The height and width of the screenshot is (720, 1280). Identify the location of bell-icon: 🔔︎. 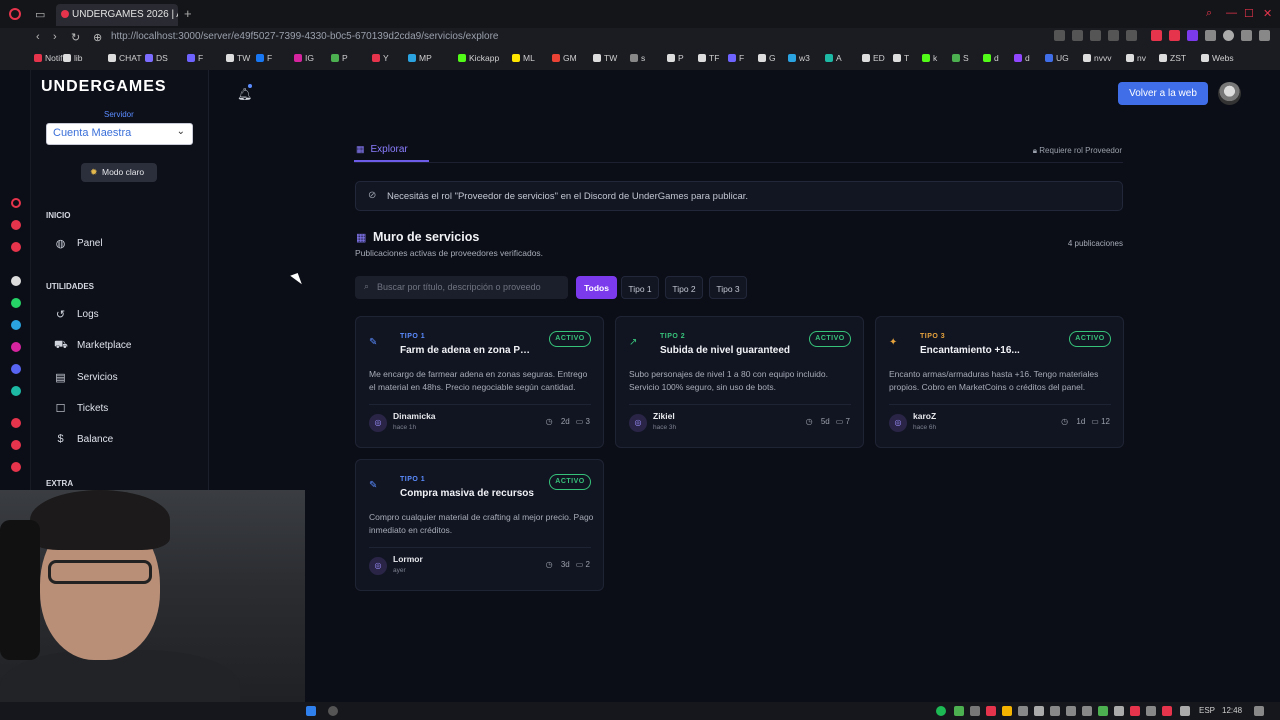
(244, 94).